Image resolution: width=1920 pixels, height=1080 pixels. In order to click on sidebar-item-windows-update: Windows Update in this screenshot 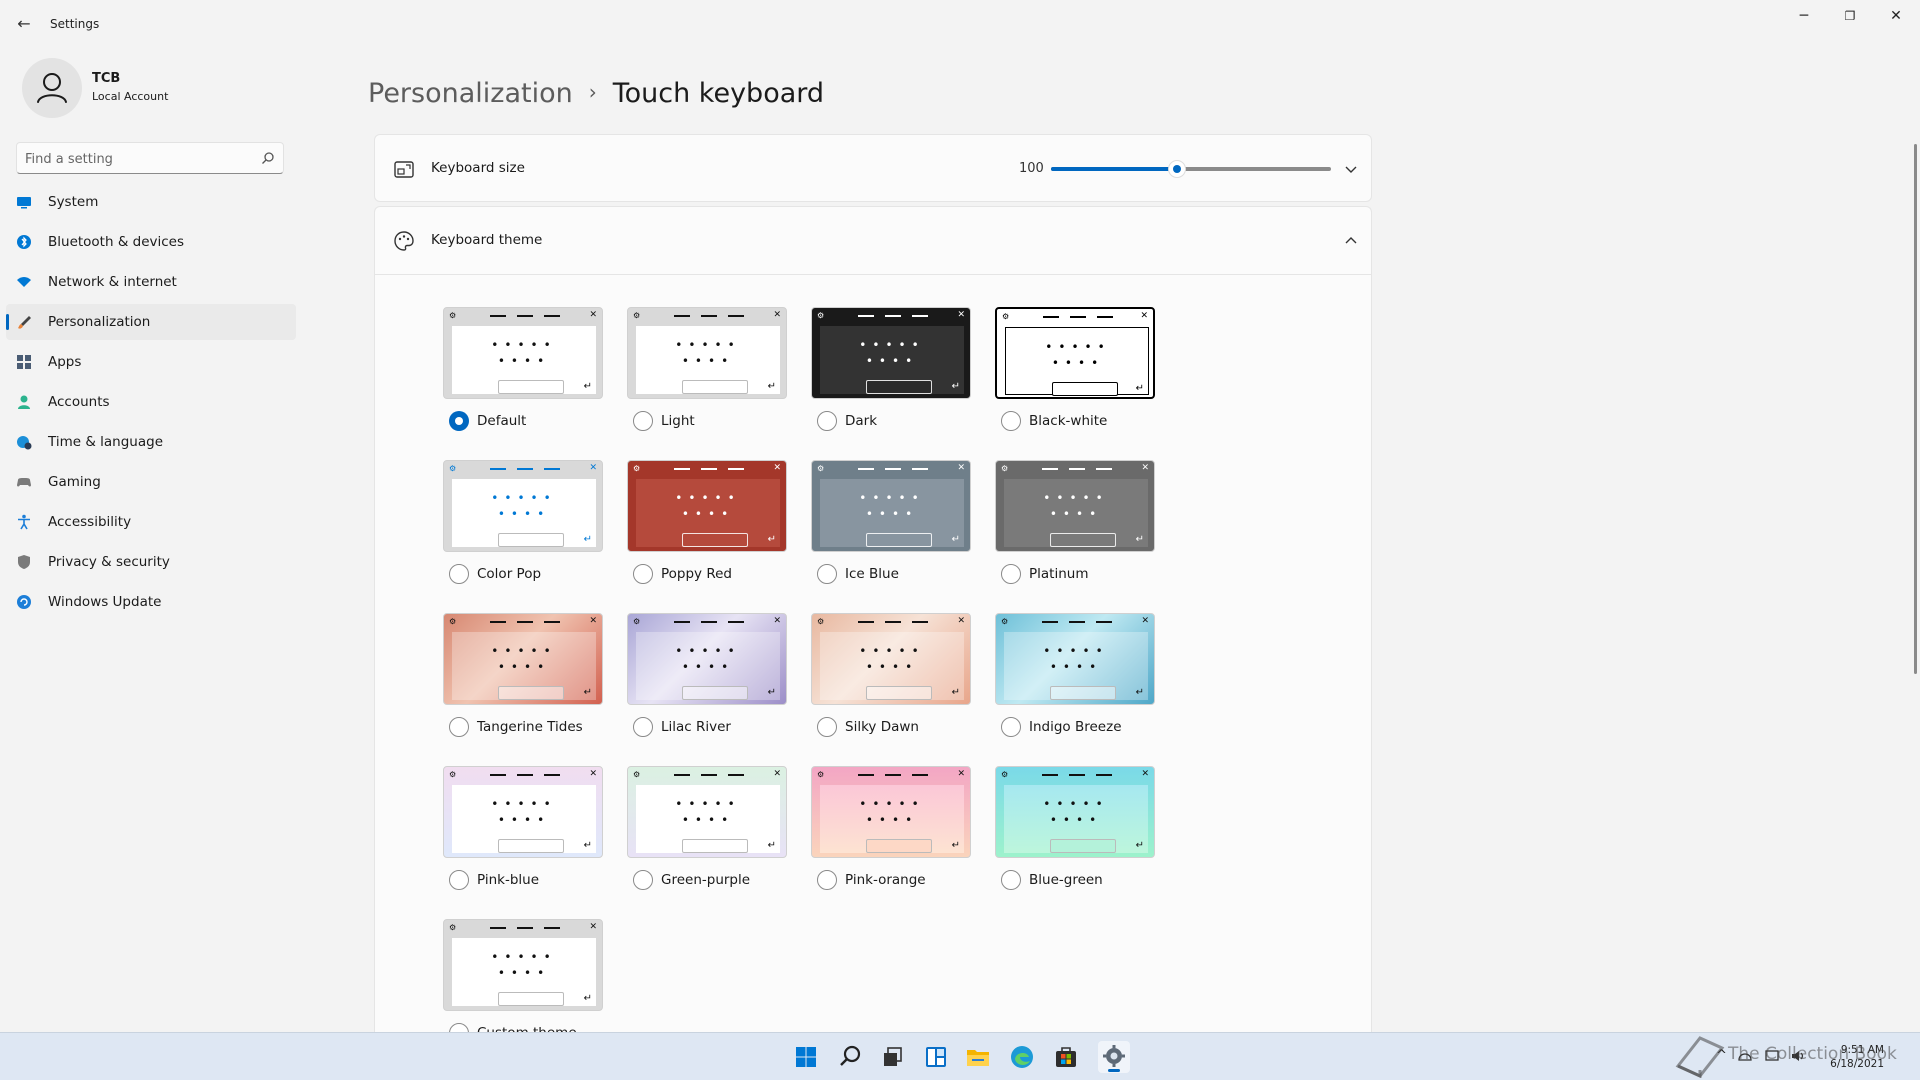, I will do `click(151, 602)`.